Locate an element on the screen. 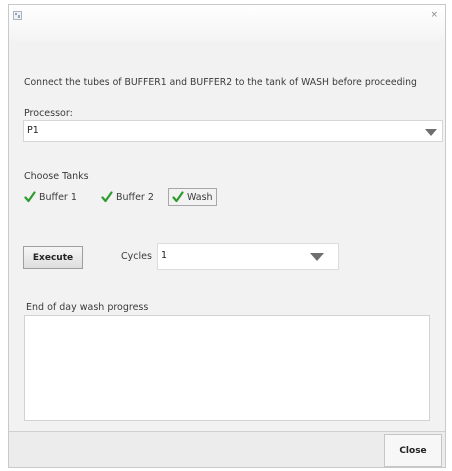 This screenshot has width=452, height=471. processor-label: Processor: is located at coordinates (48, 113).